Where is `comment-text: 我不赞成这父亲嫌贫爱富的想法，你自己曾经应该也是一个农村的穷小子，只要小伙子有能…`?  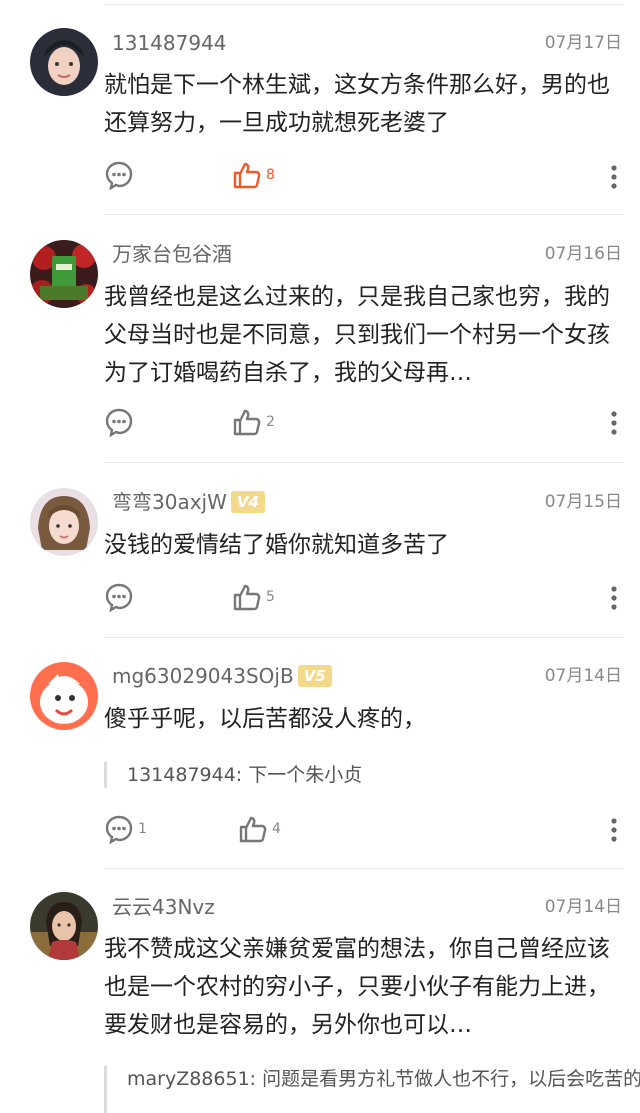 comment-text: 我不赞成这父亲嫌贫爱富的想法，你自己曾经应该也是一个农村的穷小子，只要小伙子有能… is located at coordinates (357, 987).